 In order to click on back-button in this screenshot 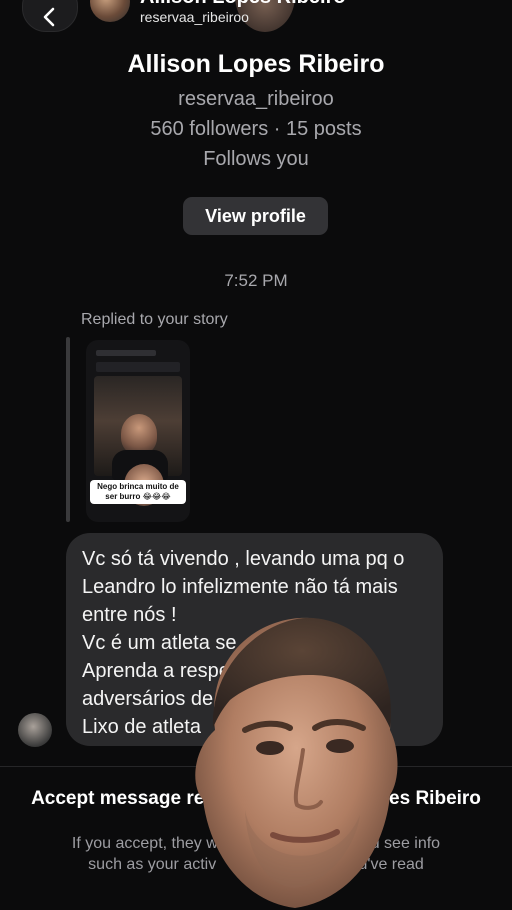, I will do `click(50, 16)`.